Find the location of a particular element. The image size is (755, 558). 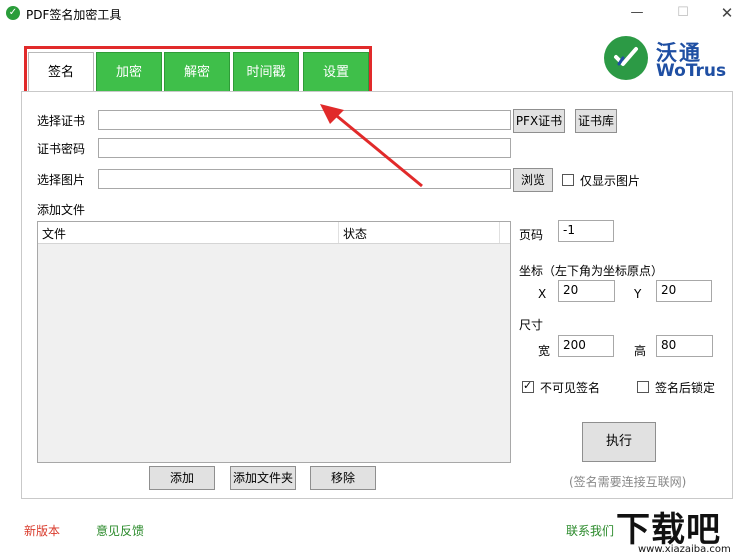

page-label: 页码 is located at coordinates (531, 235).